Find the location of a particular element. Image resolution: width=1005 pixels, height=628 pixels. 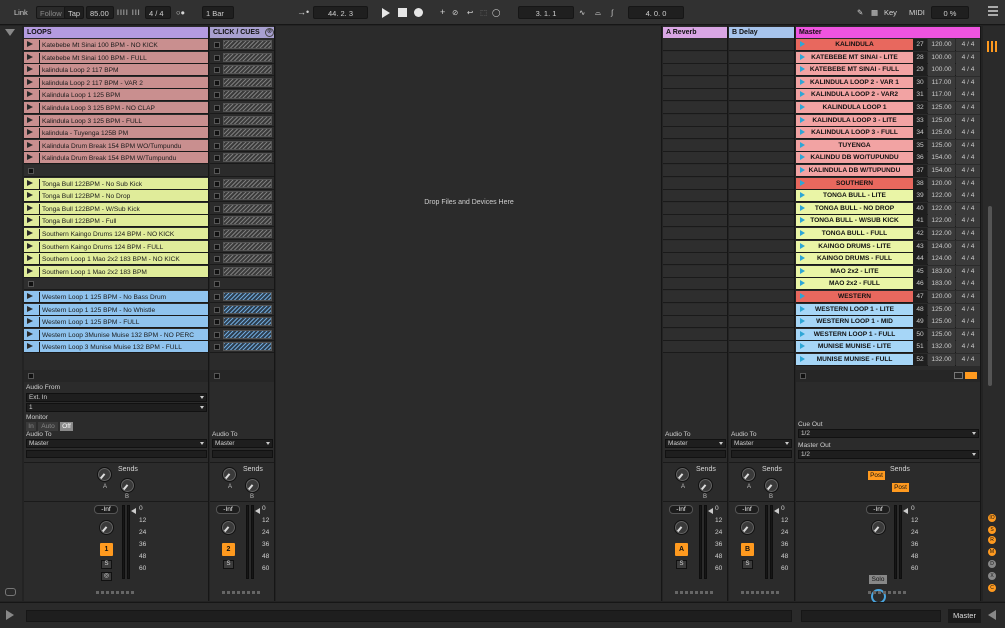

scene-row: WESTERN 47 120.00 4 / 4 is located at coordinates (888, 297).